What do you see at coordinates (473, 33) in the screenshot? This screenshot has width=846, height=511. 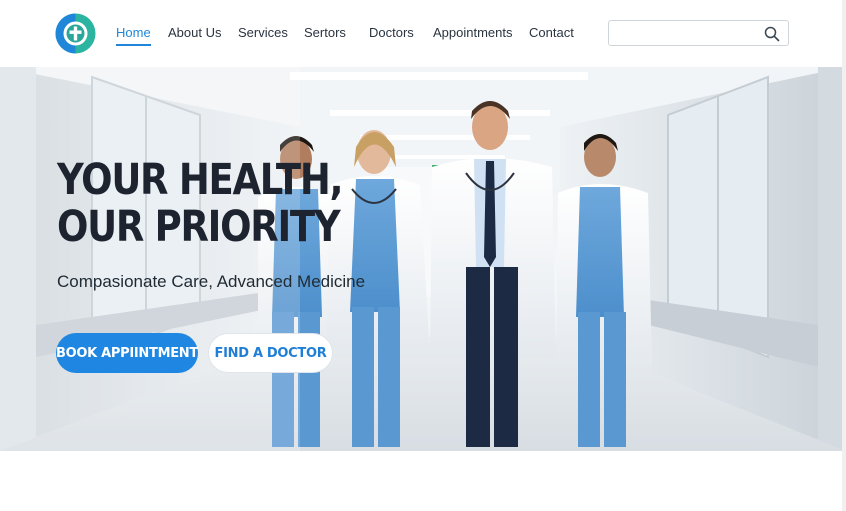 I see `nav-appointments: Appointments` at bounding box center [473, 33].